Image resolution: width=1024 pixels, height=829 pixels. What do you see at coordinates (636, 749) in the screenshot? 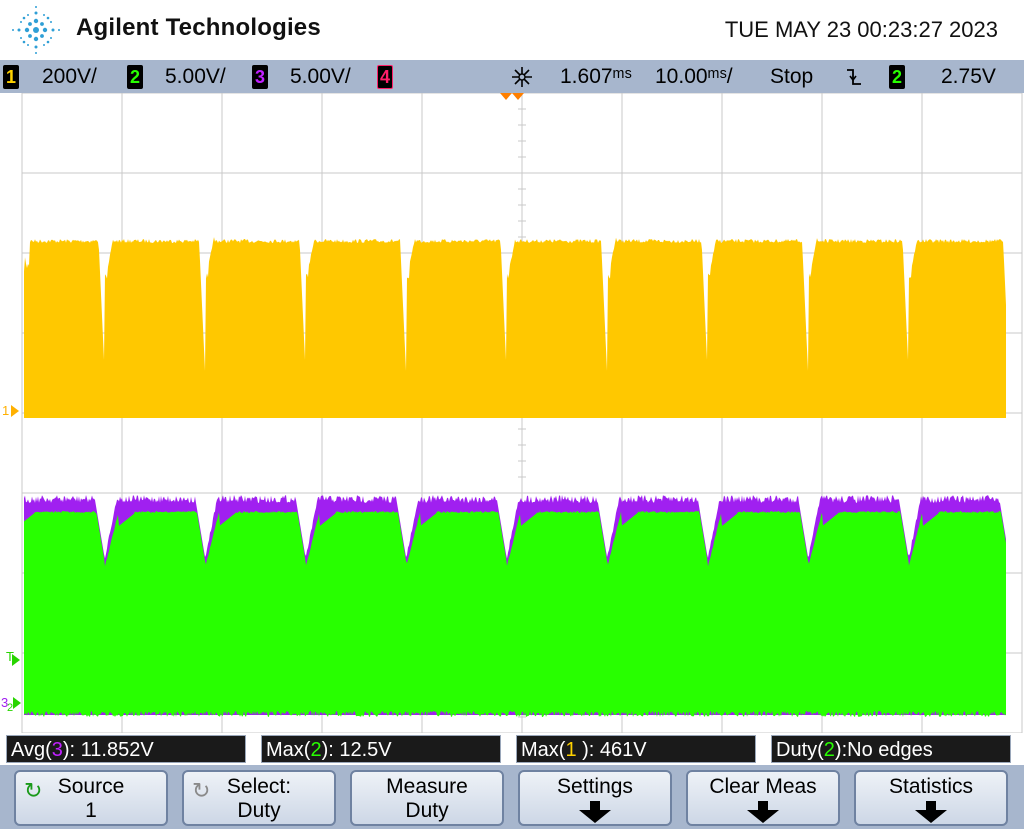
I see `measurement-max-ch1: Max(1 ): 461V` at bounding box center [636, 749].